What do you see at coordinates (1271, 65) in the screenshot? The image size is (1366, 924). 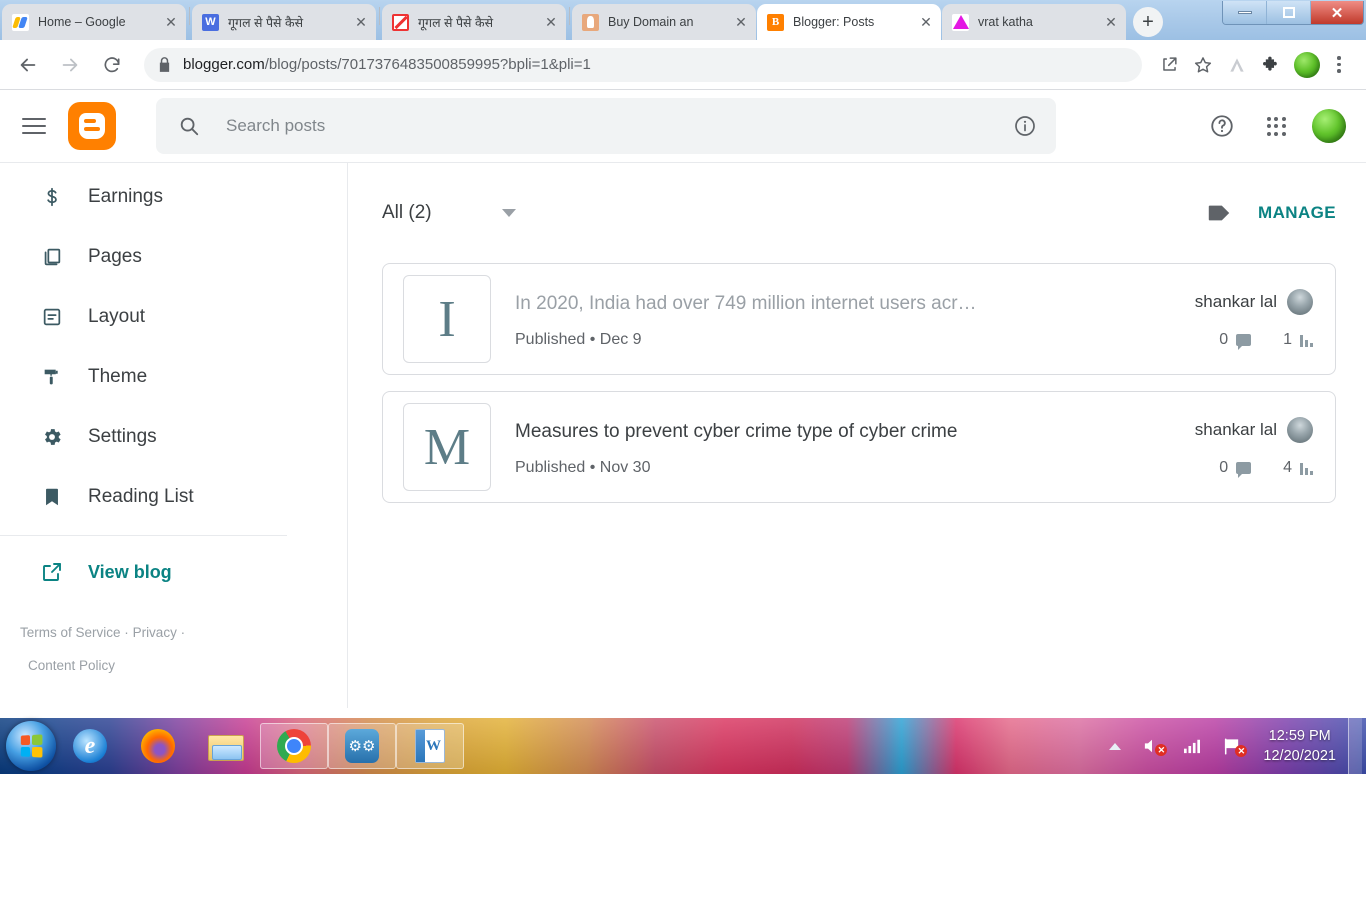 I see `puzzle-icon` at bounding box center [1271, 65].